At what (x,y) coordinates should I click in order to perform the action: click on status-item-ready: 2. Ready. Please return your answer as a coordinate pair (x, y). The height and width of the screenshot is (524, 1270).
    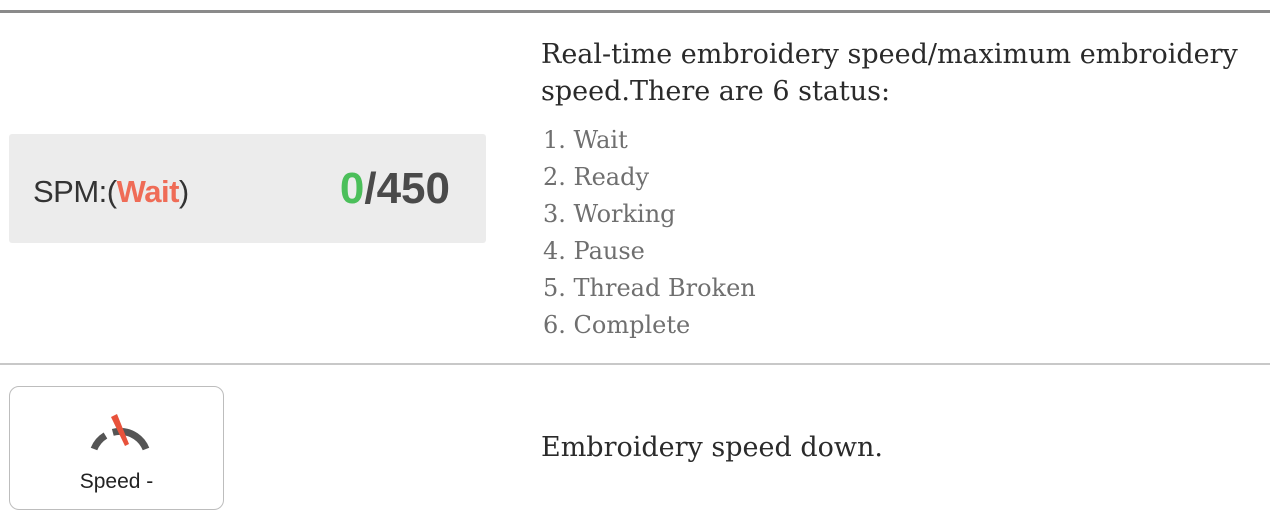
    Looking at the image, I should click on (596, 177).